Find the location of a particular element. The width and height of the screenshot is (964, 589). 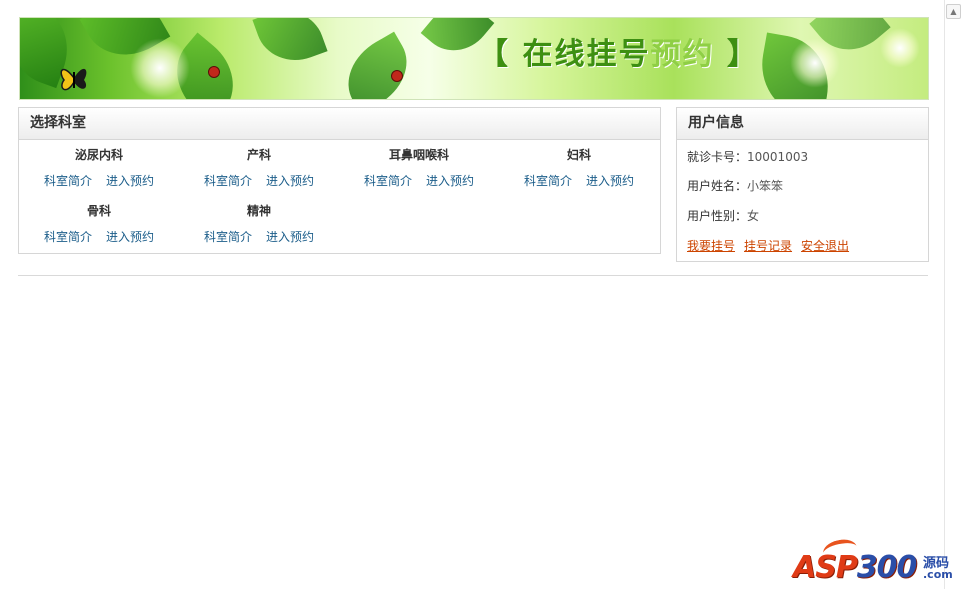

banner-title: 【 在线挂号预约 】 is located at coordinates (618, 55).